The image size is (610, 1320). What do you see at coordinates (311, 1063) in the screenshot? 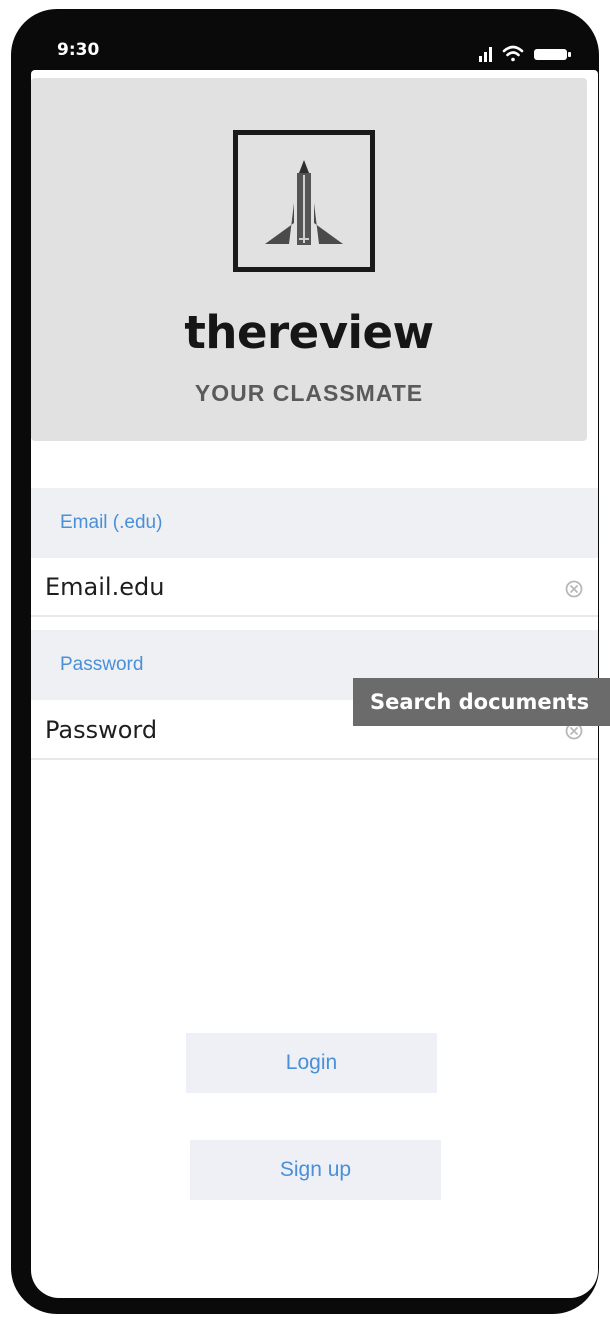
I see `login-button: Login` at bounding box center [311, 1063].